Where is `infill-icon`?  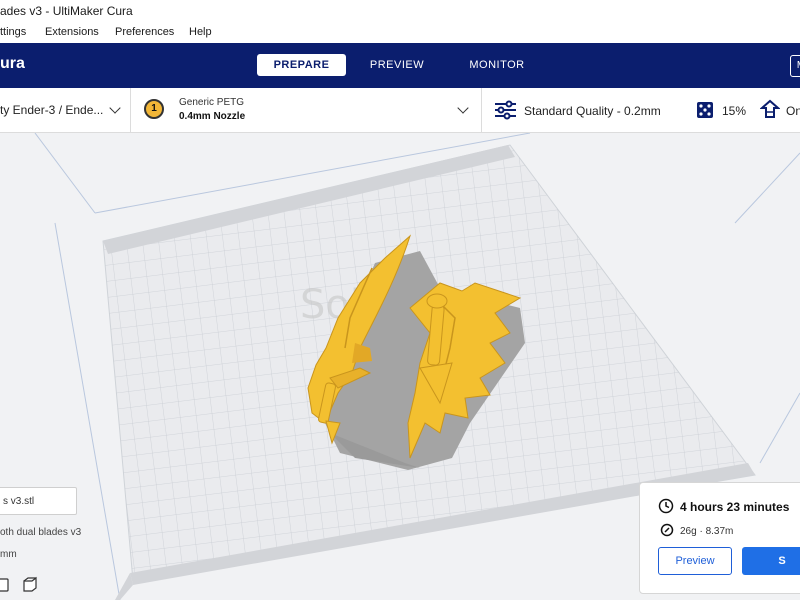 infill-icon is located at coordinates (705, 110).